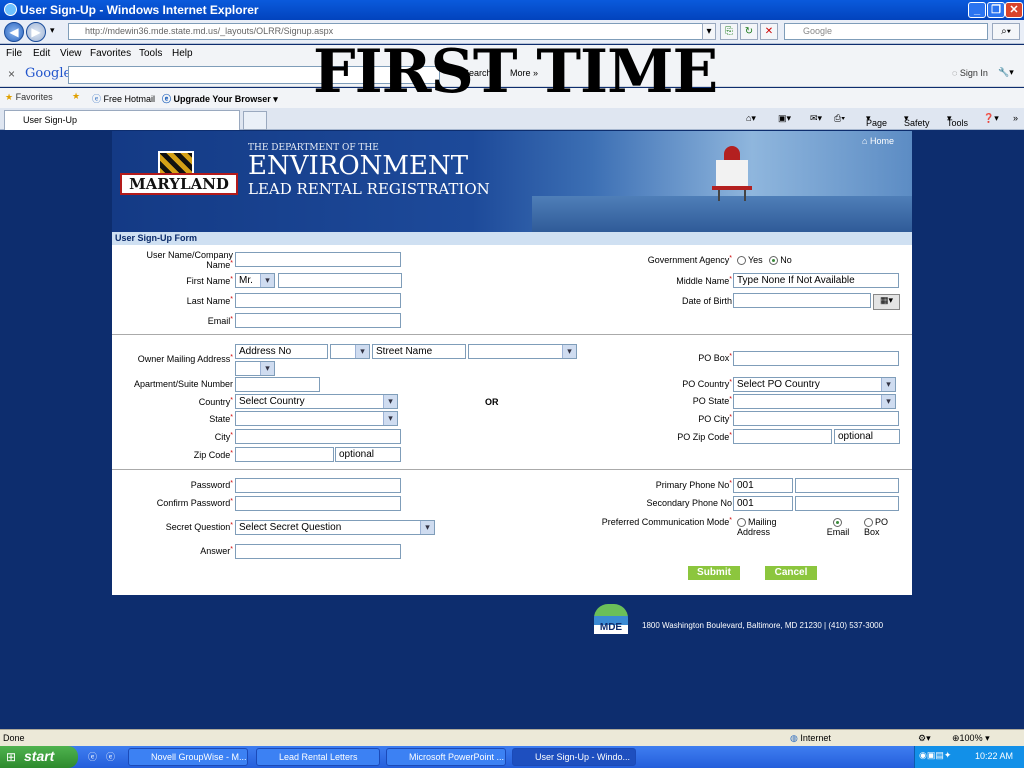 The image size is (1024, 768). Describe the element at coordinates (867, 436) in the screenshot. I see `pozip-extension-input: optional` at that location.